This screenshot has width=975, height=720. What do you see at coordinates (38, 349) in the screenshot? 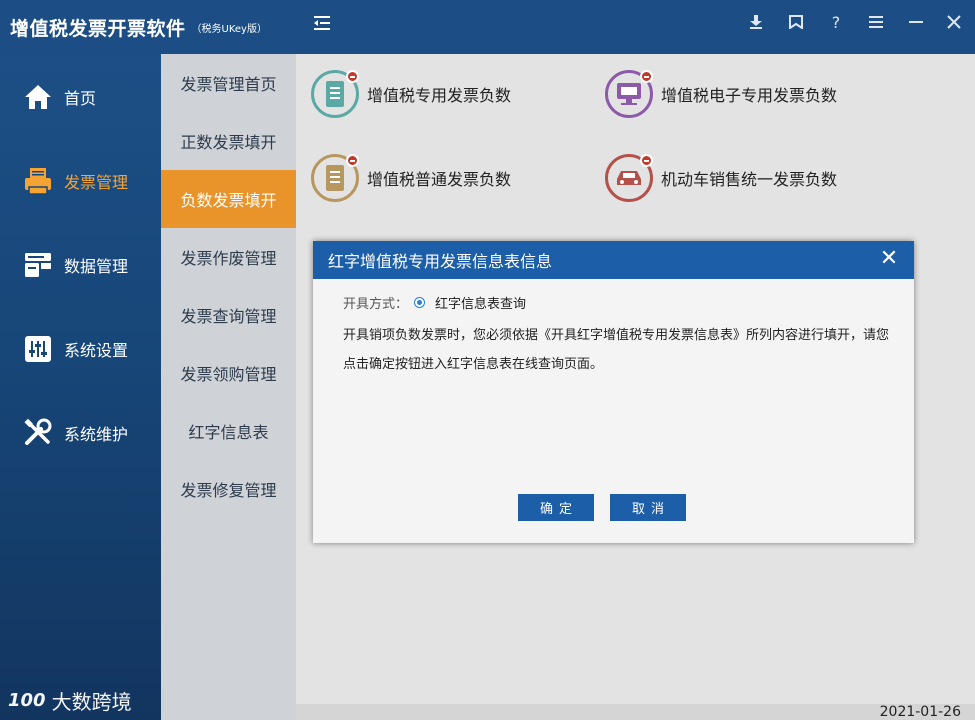
I see `sliders-icon` at bounding box center [38, 349].